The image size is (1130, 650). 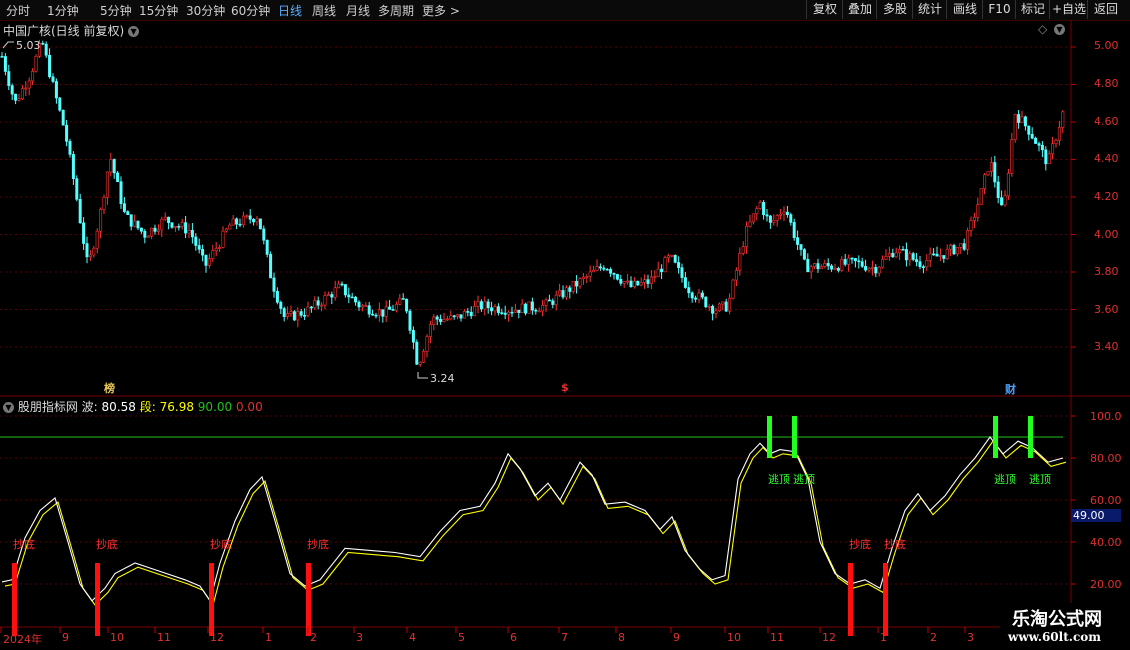 What do you see at coordinates (1096, 515) in the screenshot?
I see `current-value-tag: 49.00` at bounding box center [1096, 515].